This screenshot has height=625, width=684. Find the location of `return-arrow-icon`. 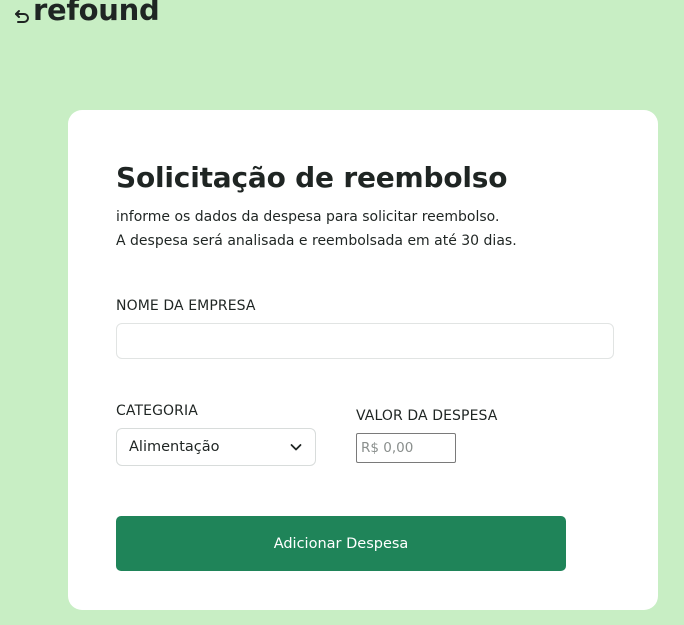

return-arrow-icon is located at coordinates (22, 16).